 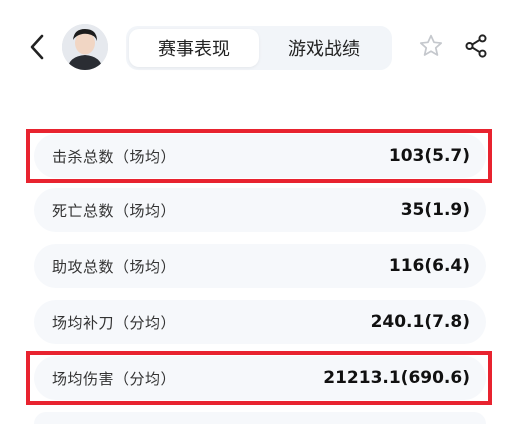 What do you see at coordinates (114, 266) in the screenshot?
I see `stat-label: 助攻总数（场均）` at bounding box center [114, 266].